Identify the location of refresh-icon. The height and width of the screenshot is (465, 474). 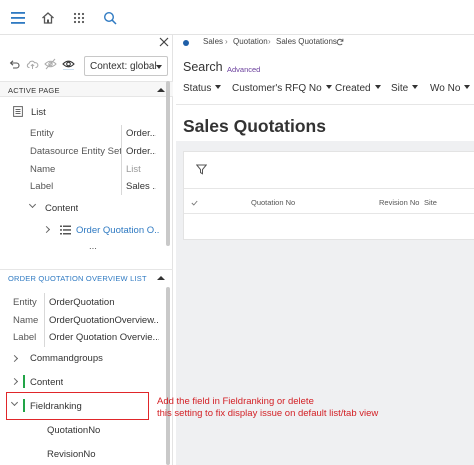
(340, 43).